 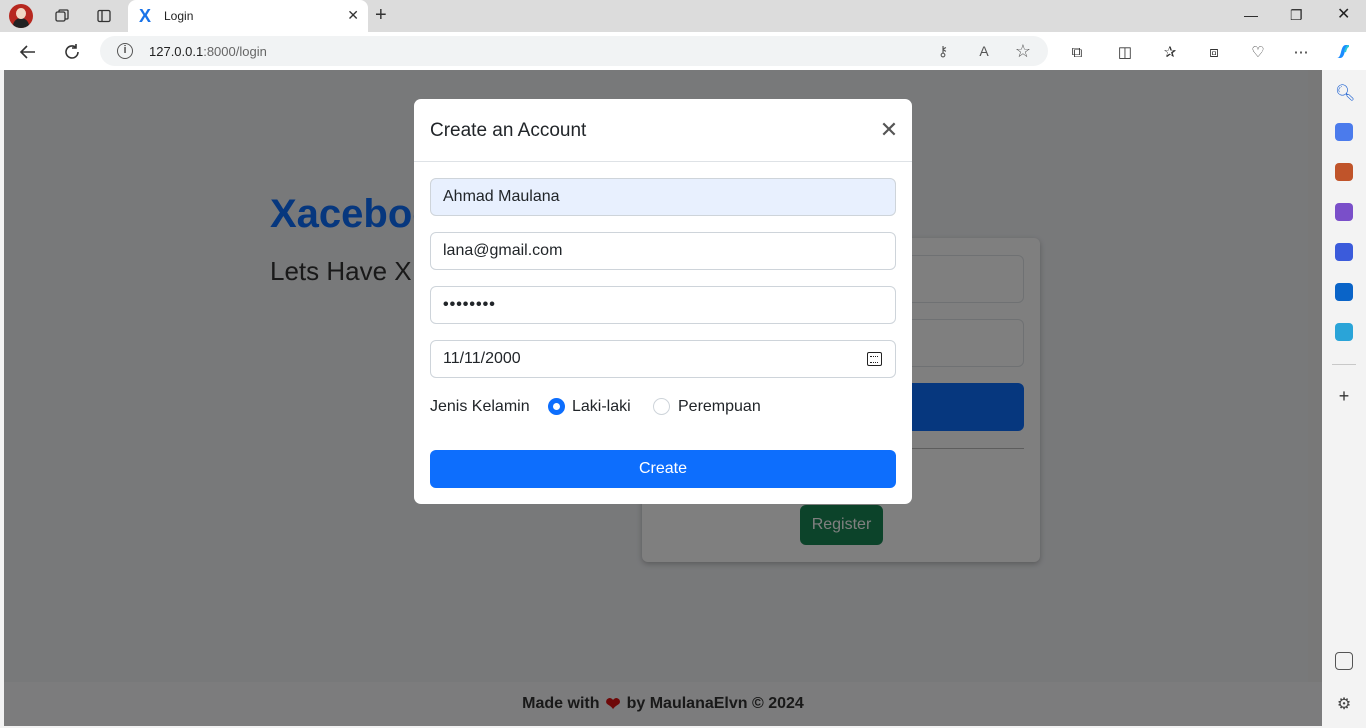 What do you see at coordinates (683, 16) in the screenshot?
I see `tab-strip: X Login ✕ + — ❐ ✕` at bounding box center [683, 16].